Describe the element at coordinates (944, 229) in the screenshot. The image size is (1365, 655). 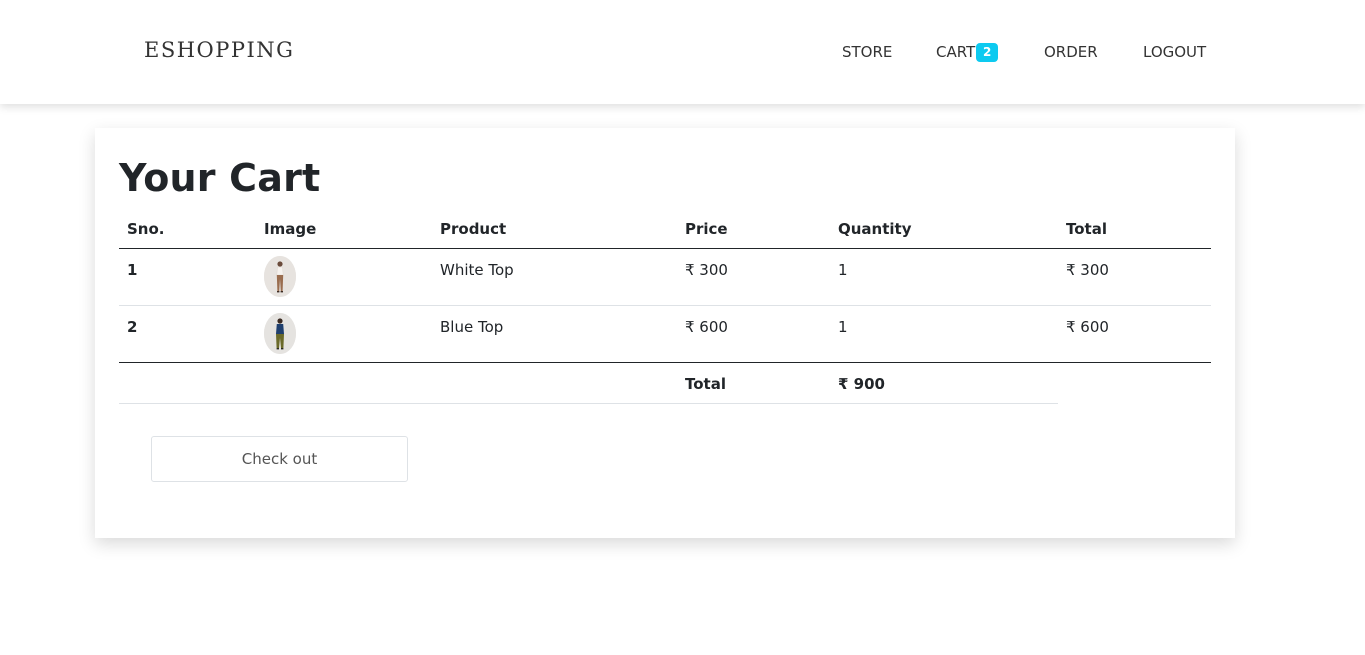
I see `column-header-quantity: Quantity` at that location.